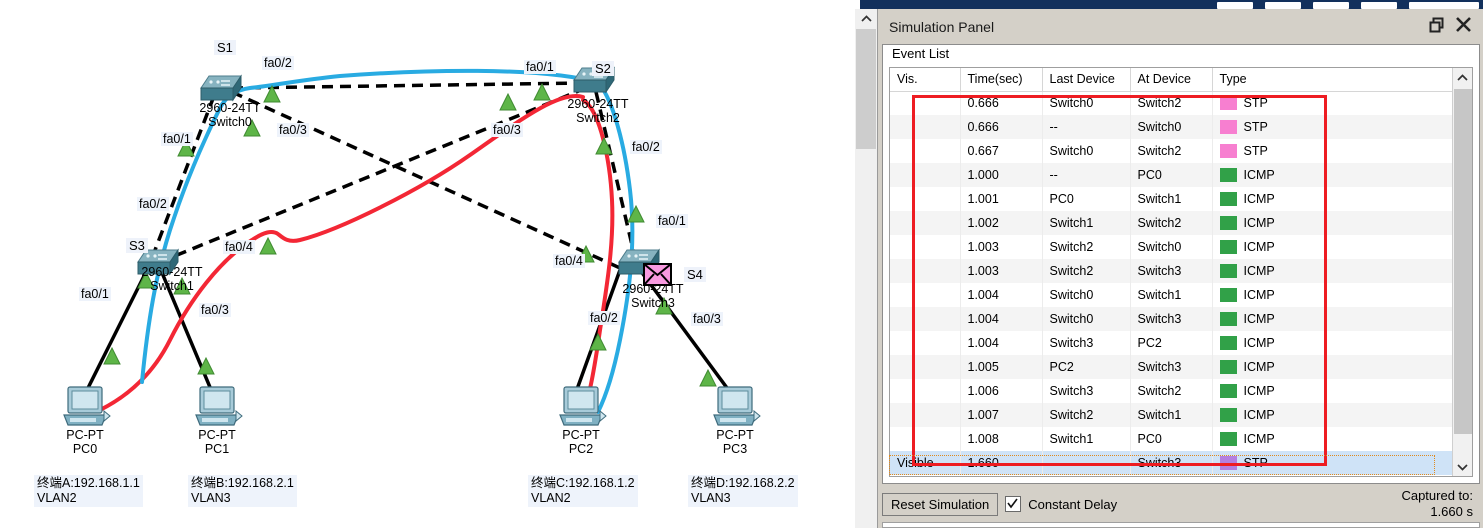  What do you see at coordinates (85, 435) in the screenshot?
I see `host-model-pc0: PC-PT` at bounding box center [85, 435].